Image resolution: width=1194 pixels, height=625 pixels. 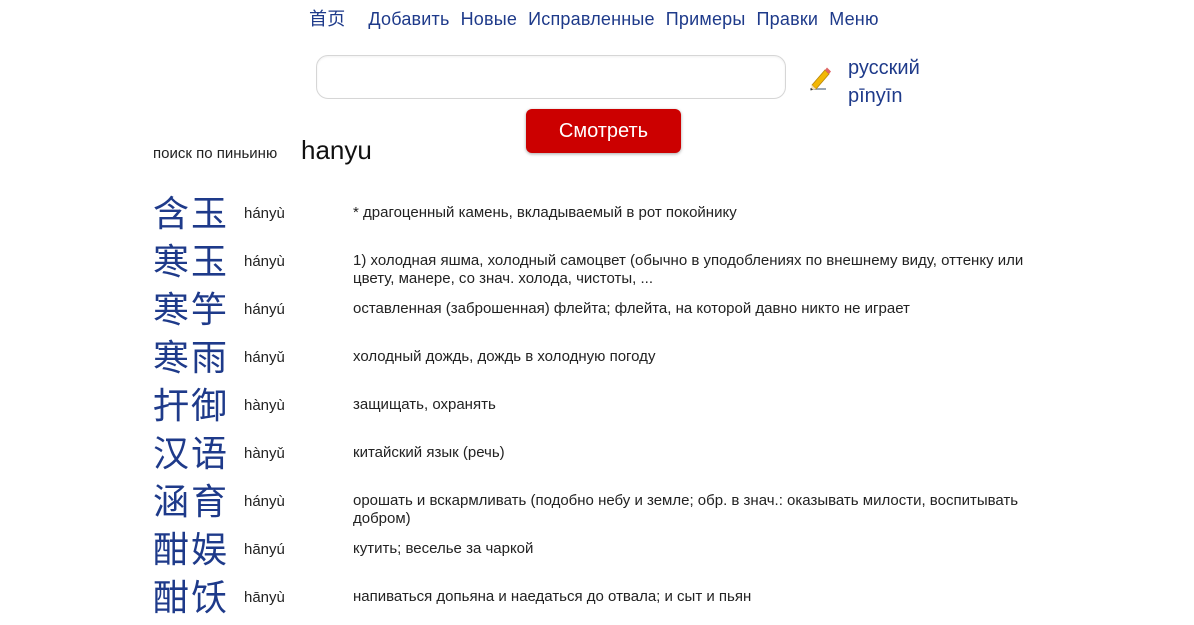 I want to click on nav-new-link: Новые, so click(x=489, y=19).